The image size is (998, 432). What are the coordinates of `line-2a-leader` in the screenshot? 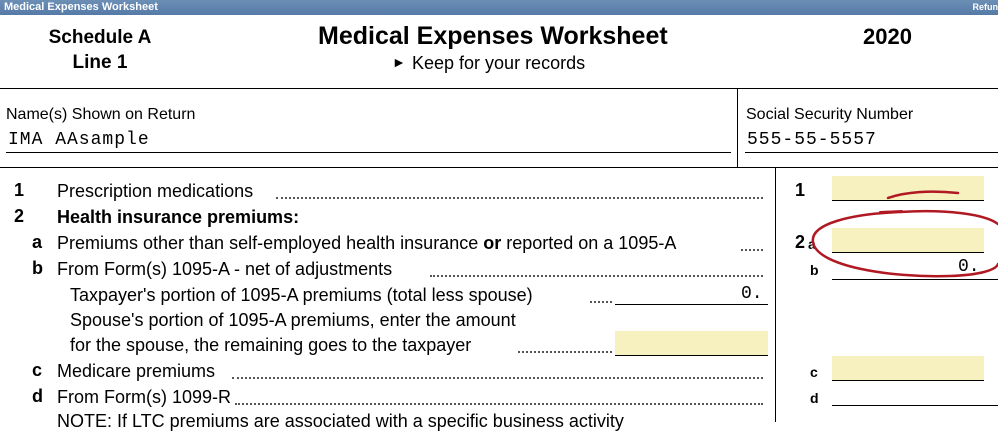 It's located at (752, 250).